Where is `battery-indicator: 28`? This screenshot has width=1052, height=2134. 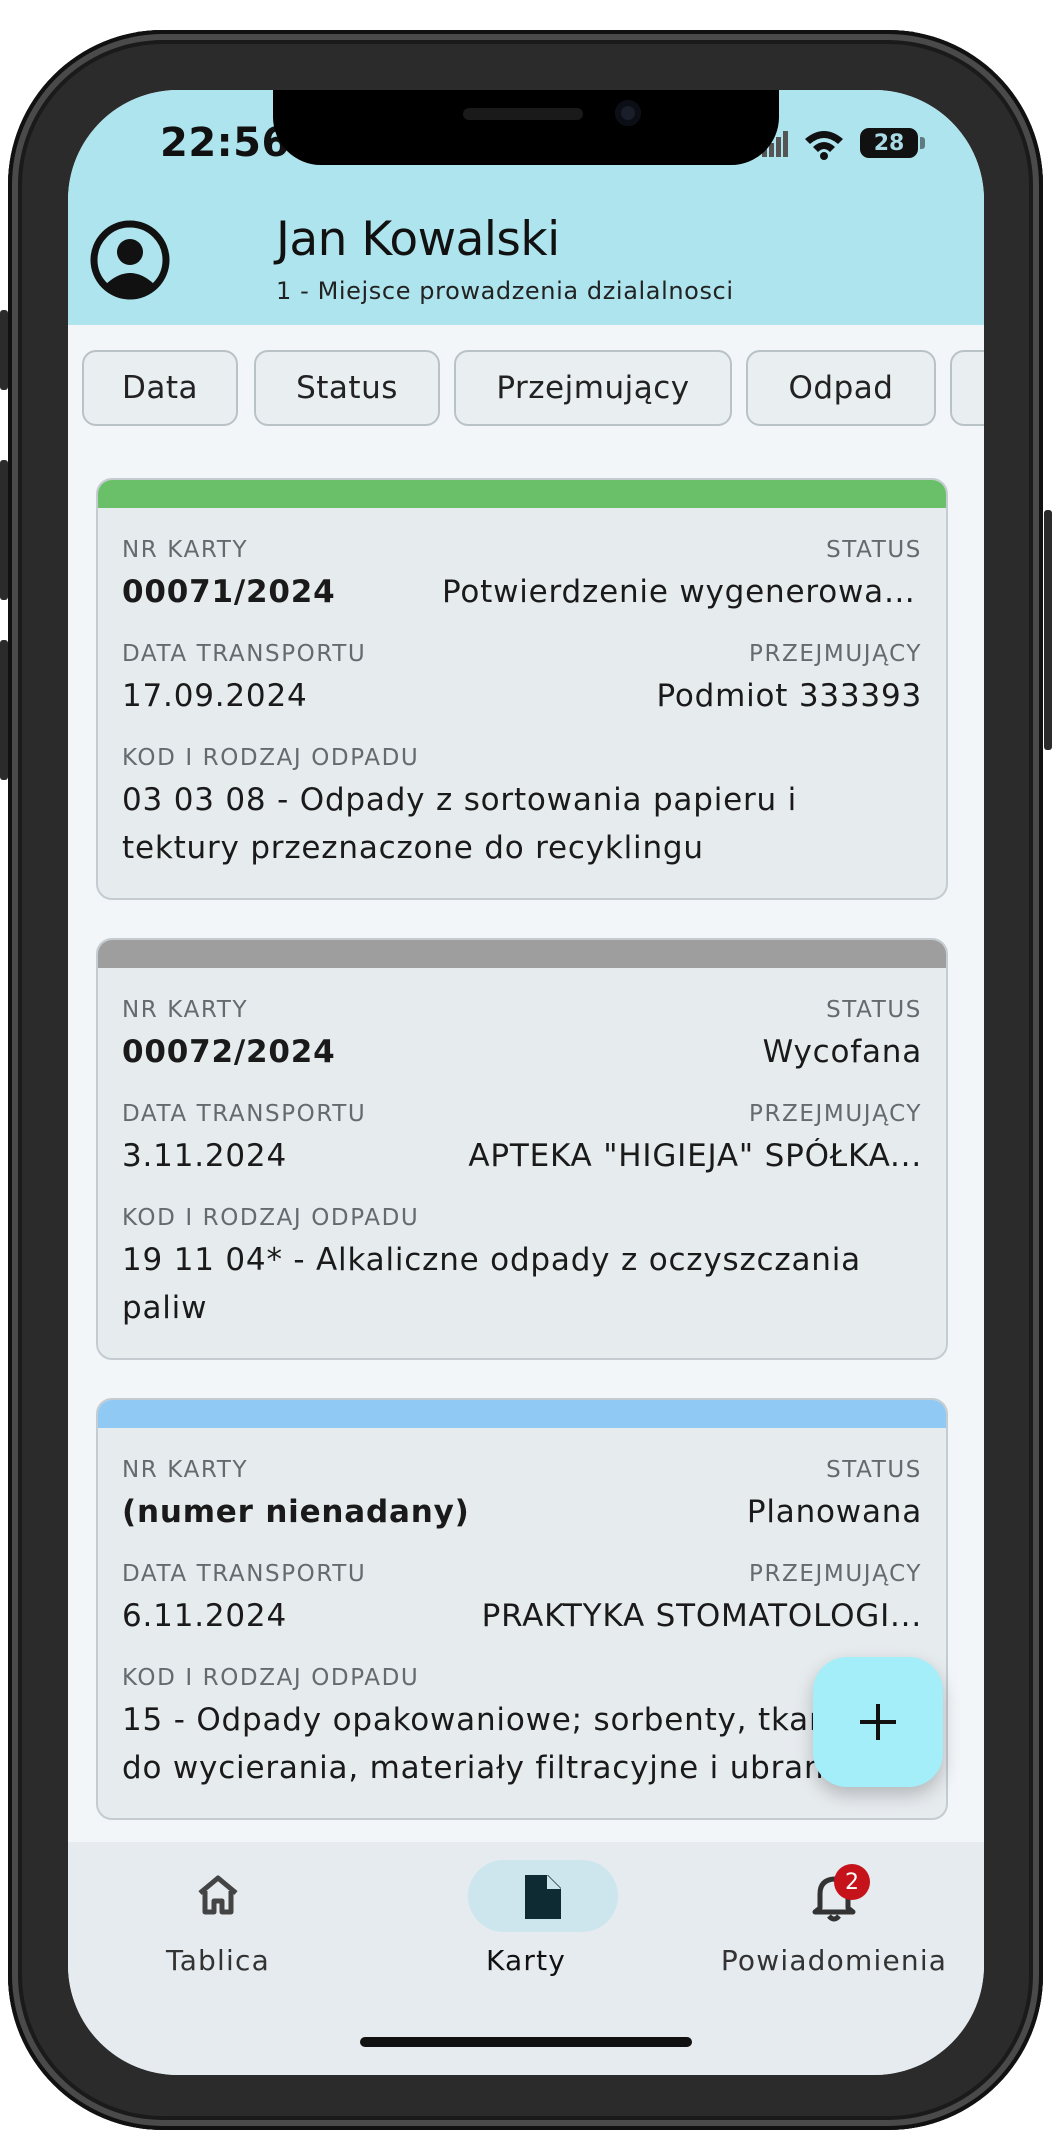 battery-indicator: 28 is located at coordinates (889, 143).